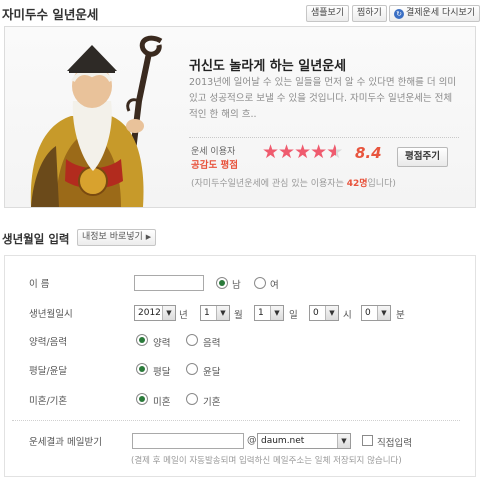 The width and height of the screenshot is (480, 480). What do you see at coordinates (240, 12) in the screenshot?
I see `header-bar: 자미두수 일년운세 샘플보기 찜하기 ↻ 결제운세 다시보기` at bounding box center [240, 12].